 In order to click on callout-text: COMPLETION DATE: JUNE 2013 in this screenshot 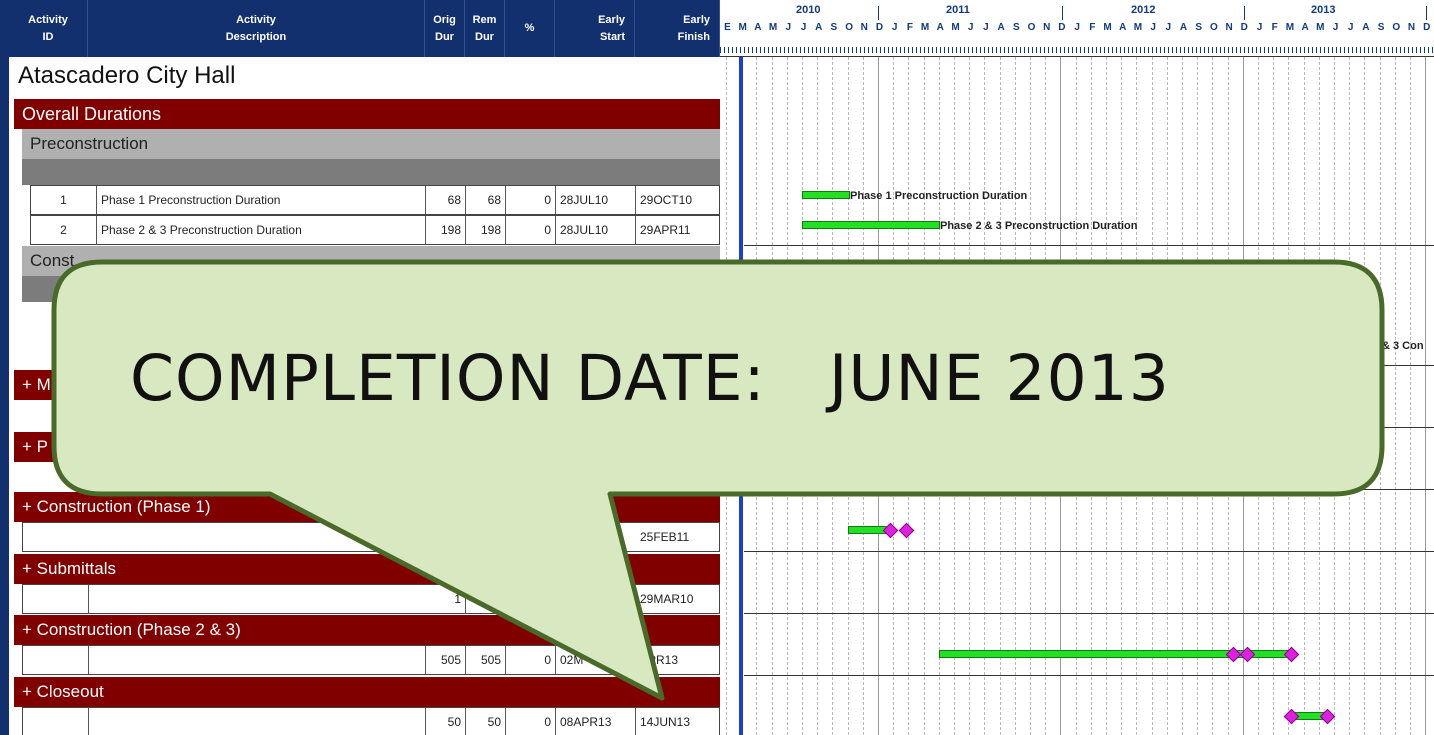, I will do `click(650, 378)`.